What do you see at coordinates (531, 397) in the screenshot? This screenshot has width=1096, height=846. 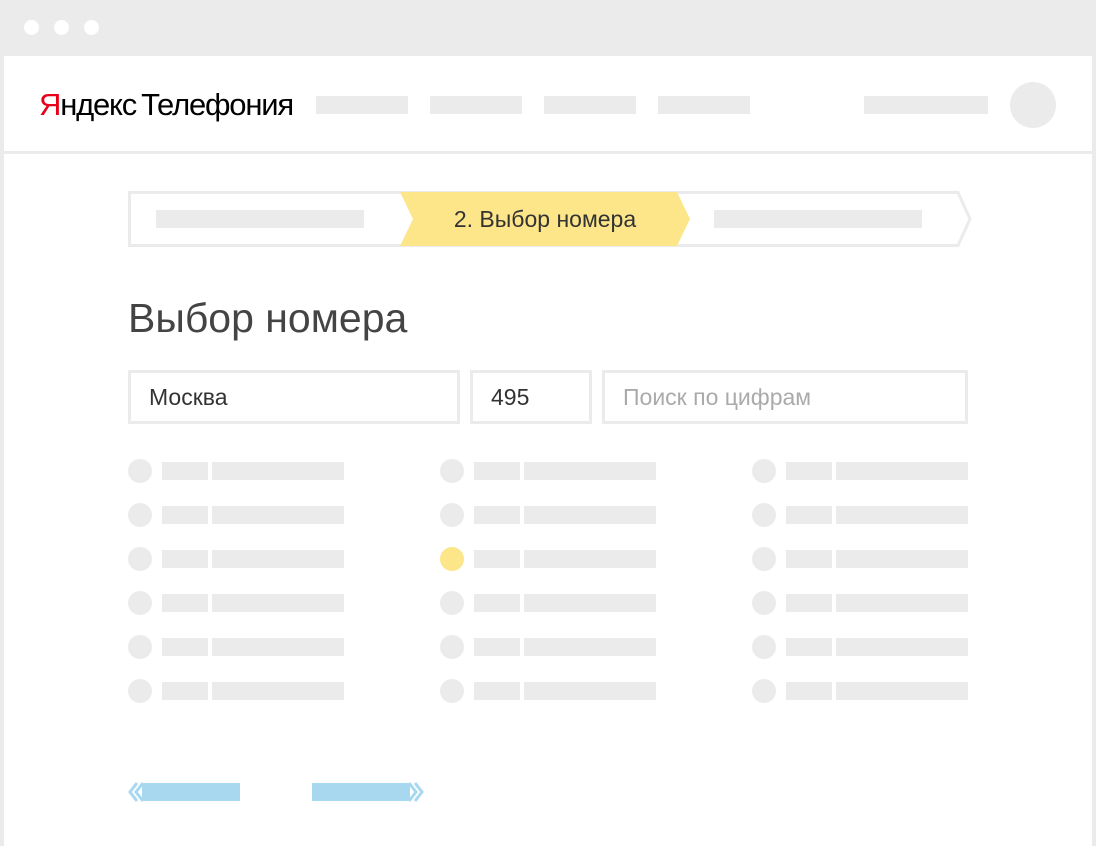 I see `area-code-select: 495` at bounding box center [531, 397].